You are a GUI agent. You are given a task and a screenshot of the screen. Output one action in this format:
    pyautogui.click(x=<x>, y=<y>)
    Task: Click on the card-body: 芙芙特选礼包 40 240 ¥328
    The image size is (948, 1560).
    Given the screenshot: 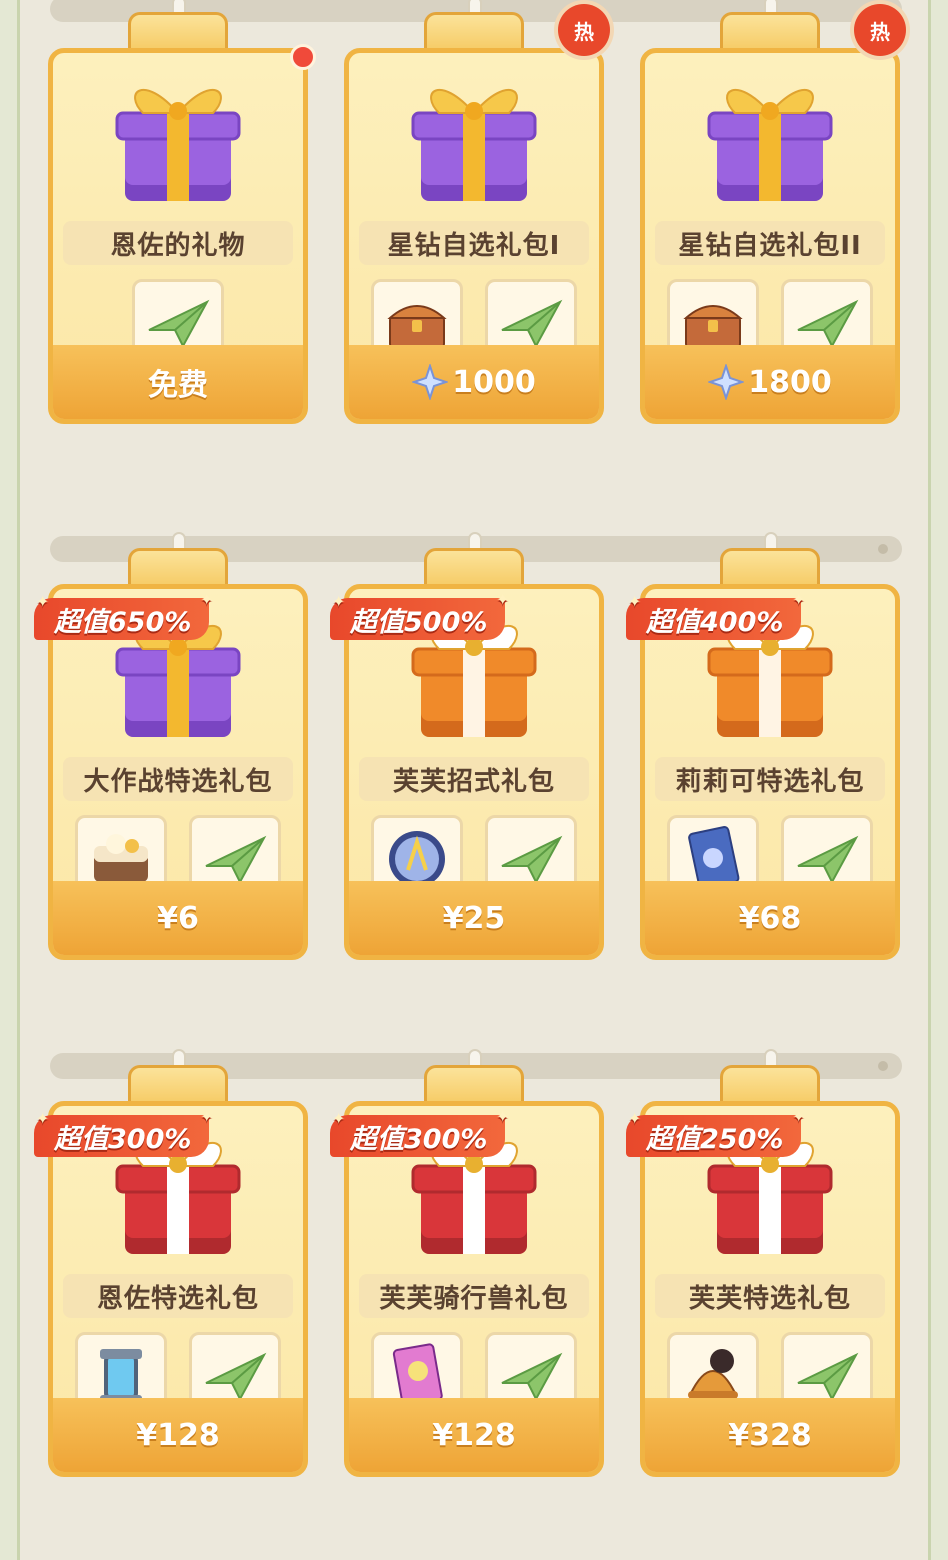 What is the action you would take?
    pyautogui.click(x=770, y=1289)
    